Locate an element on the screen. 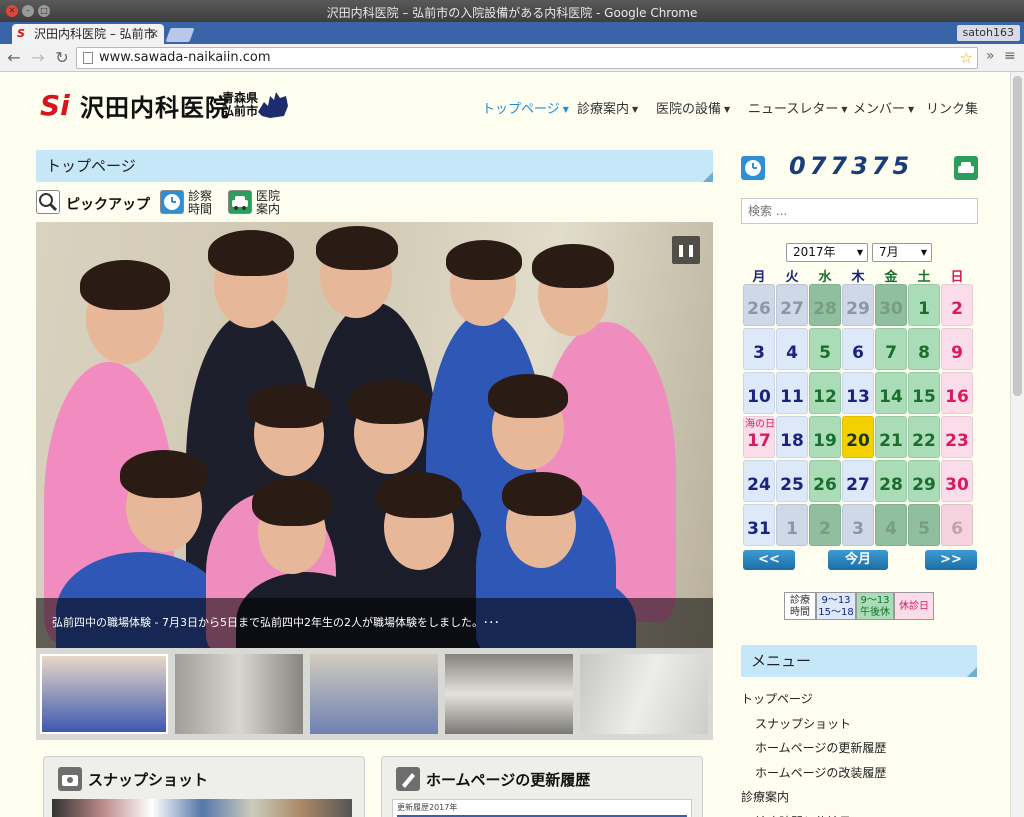 This screenshot has height=817, width=1024. next-month-button: >> is located at coordinates (951, 560).